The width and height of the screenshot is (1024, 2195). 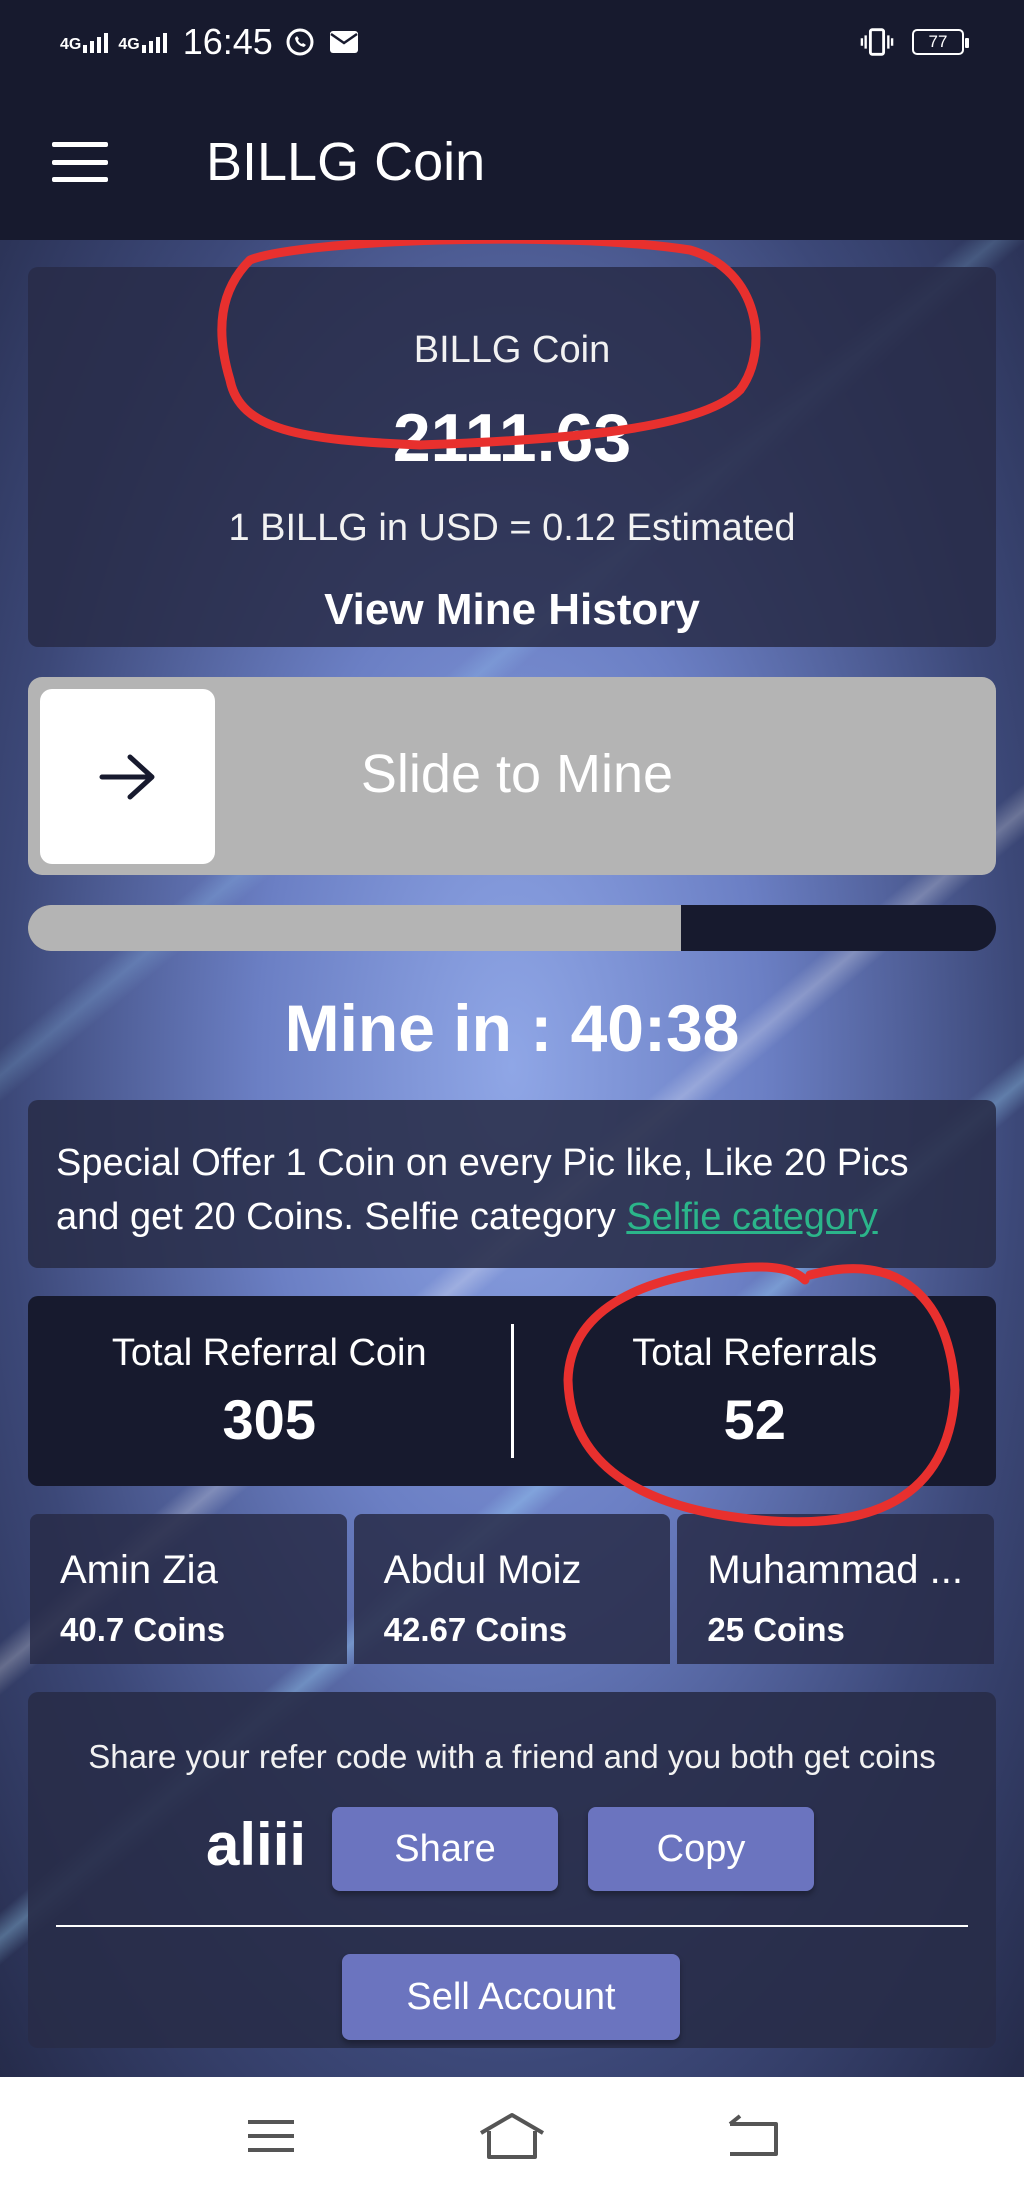 What do you see at coordinates (227, 41) in the screenshot?
I see `clock: 16:45` at bounding box center [227, 41].